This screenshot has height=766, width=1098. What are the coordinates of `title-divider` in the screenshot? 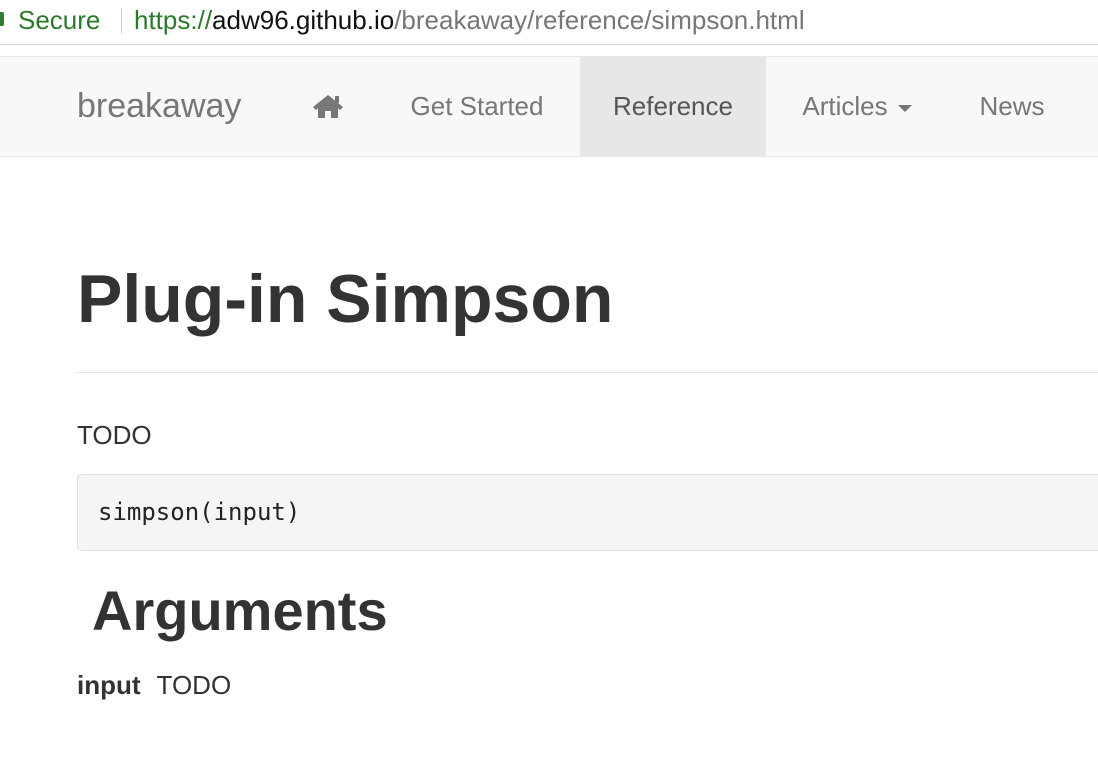 It's located at (587, 372).